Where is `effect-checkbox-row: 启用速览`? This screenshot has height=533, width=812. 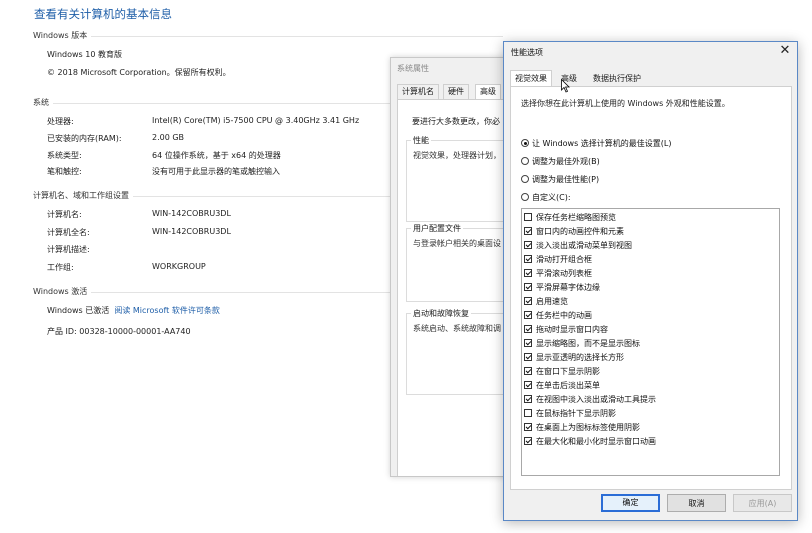
effect-checkbox-row: 启用速览 is located at coordinates (546, 302).